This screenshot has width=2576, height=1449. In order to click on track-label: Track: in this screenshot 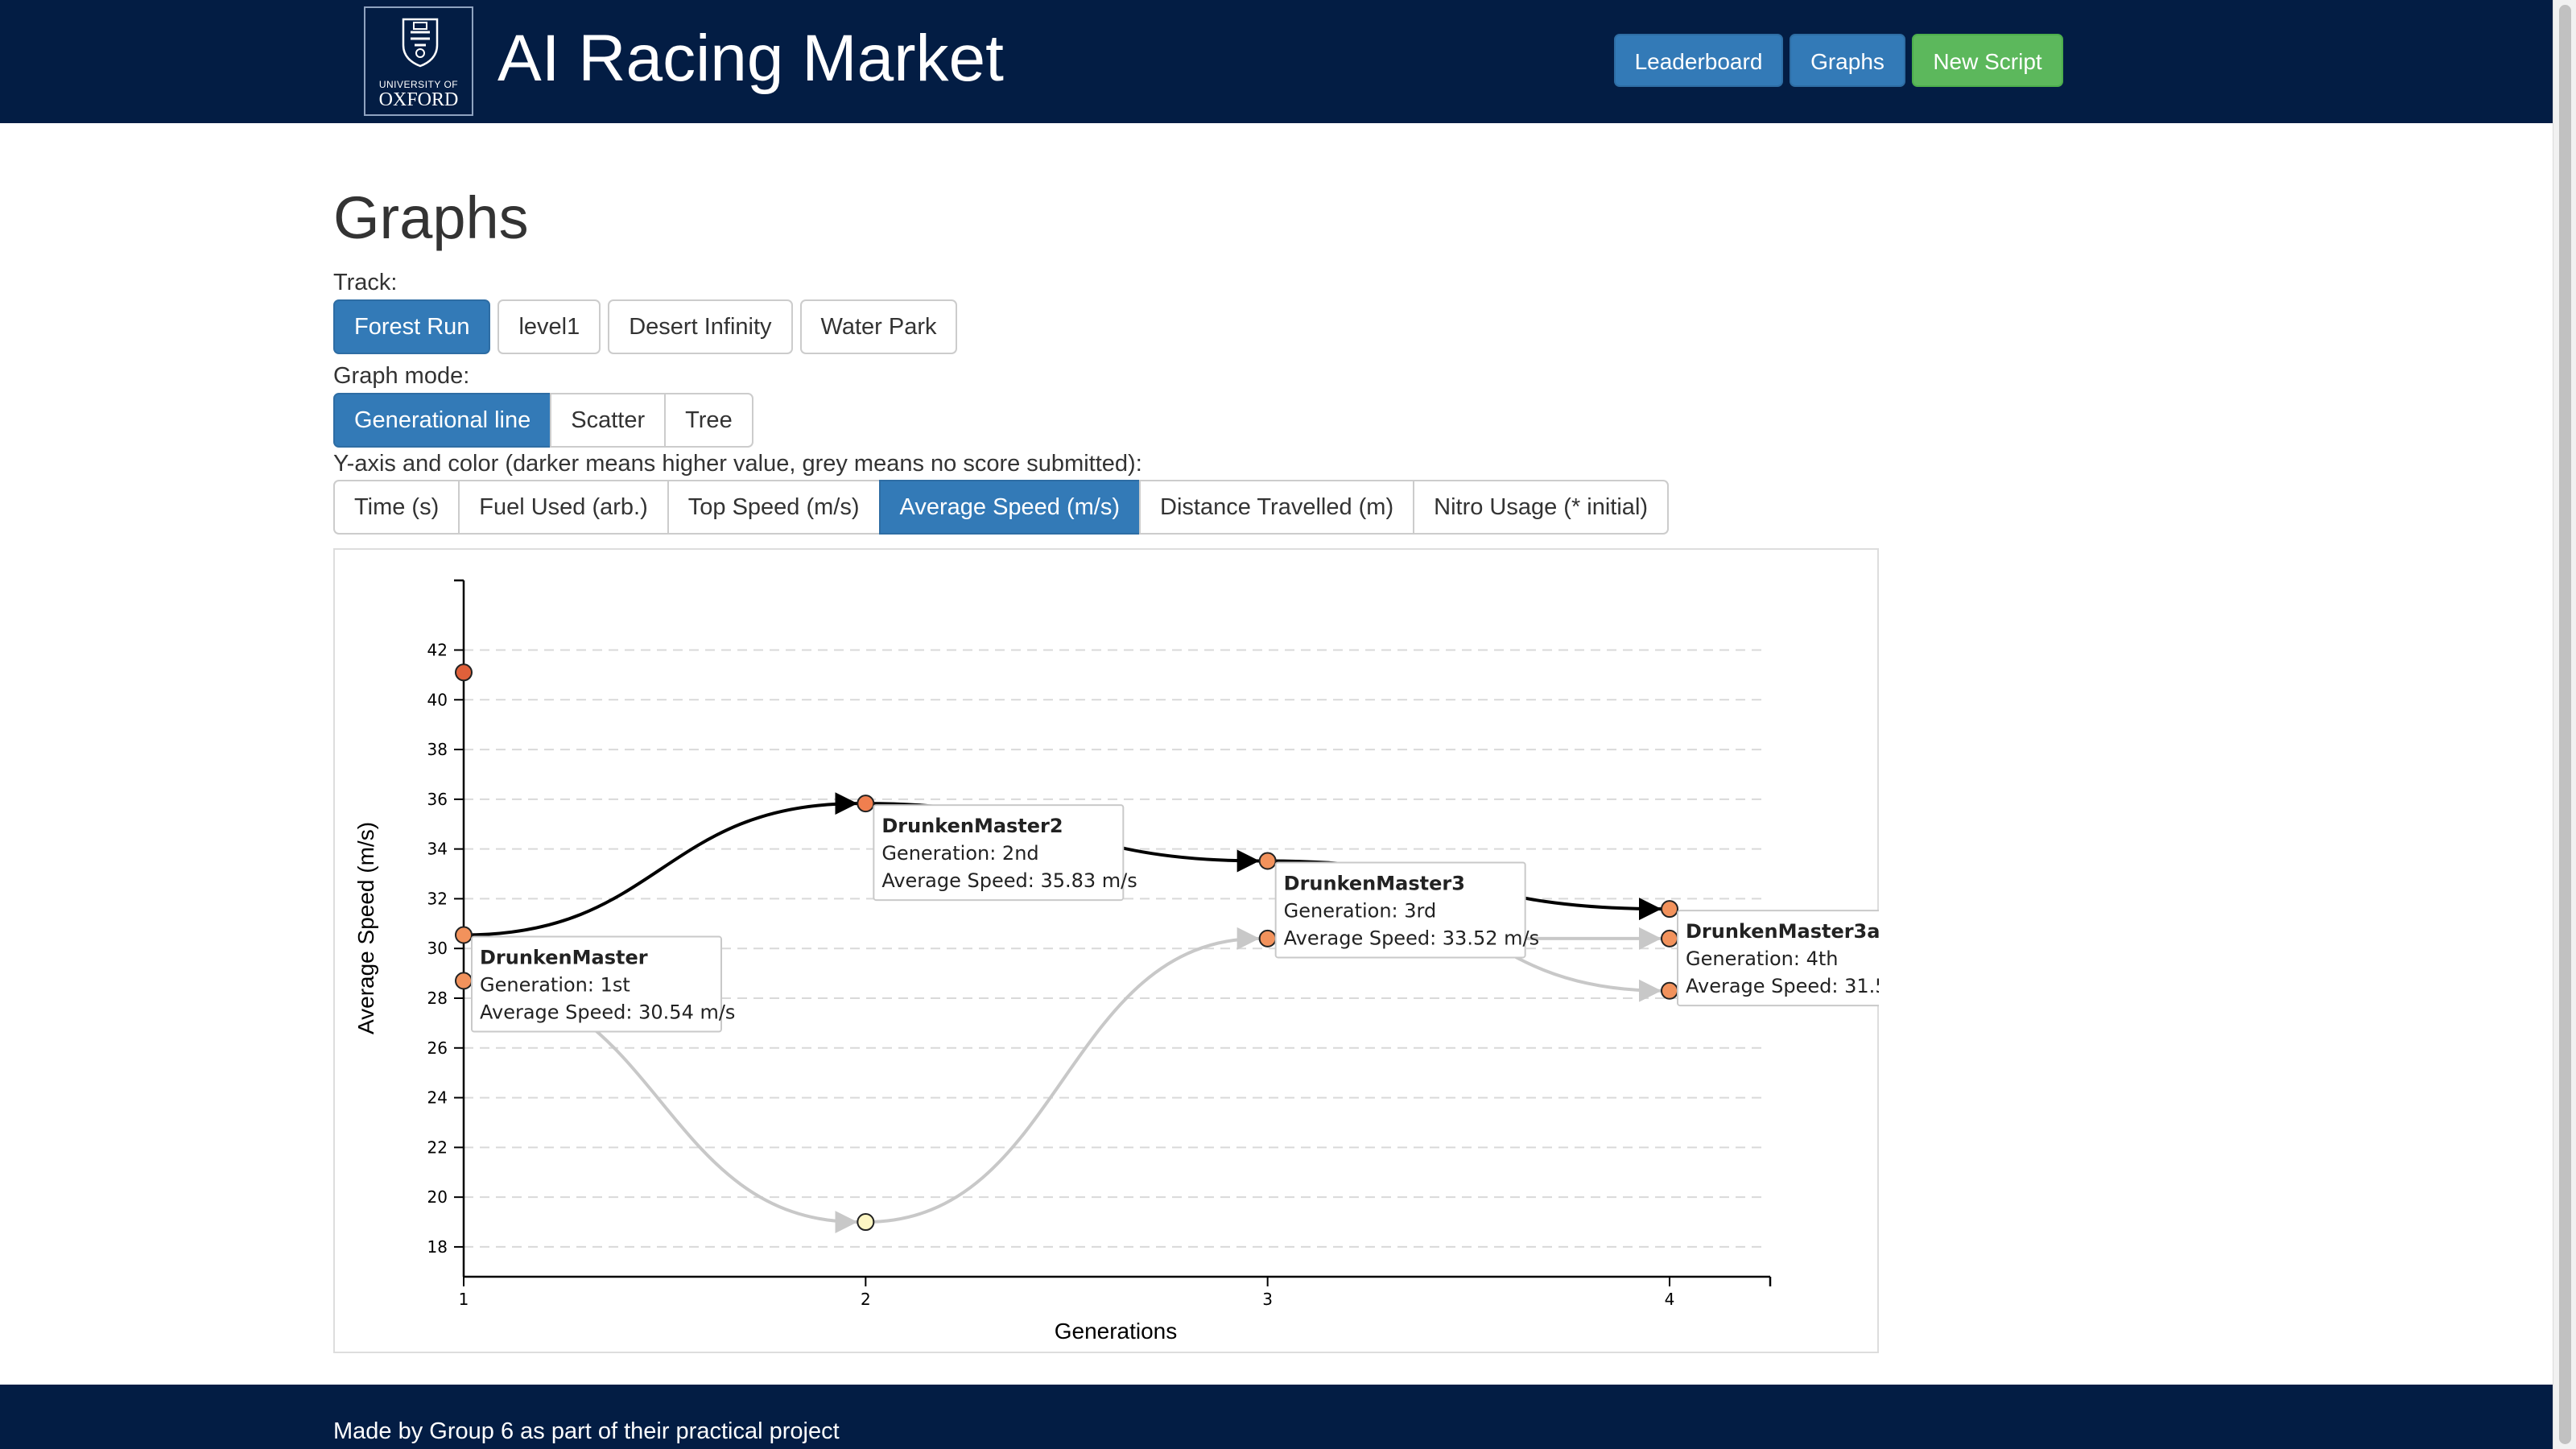, I will do `click(365, 282)`.